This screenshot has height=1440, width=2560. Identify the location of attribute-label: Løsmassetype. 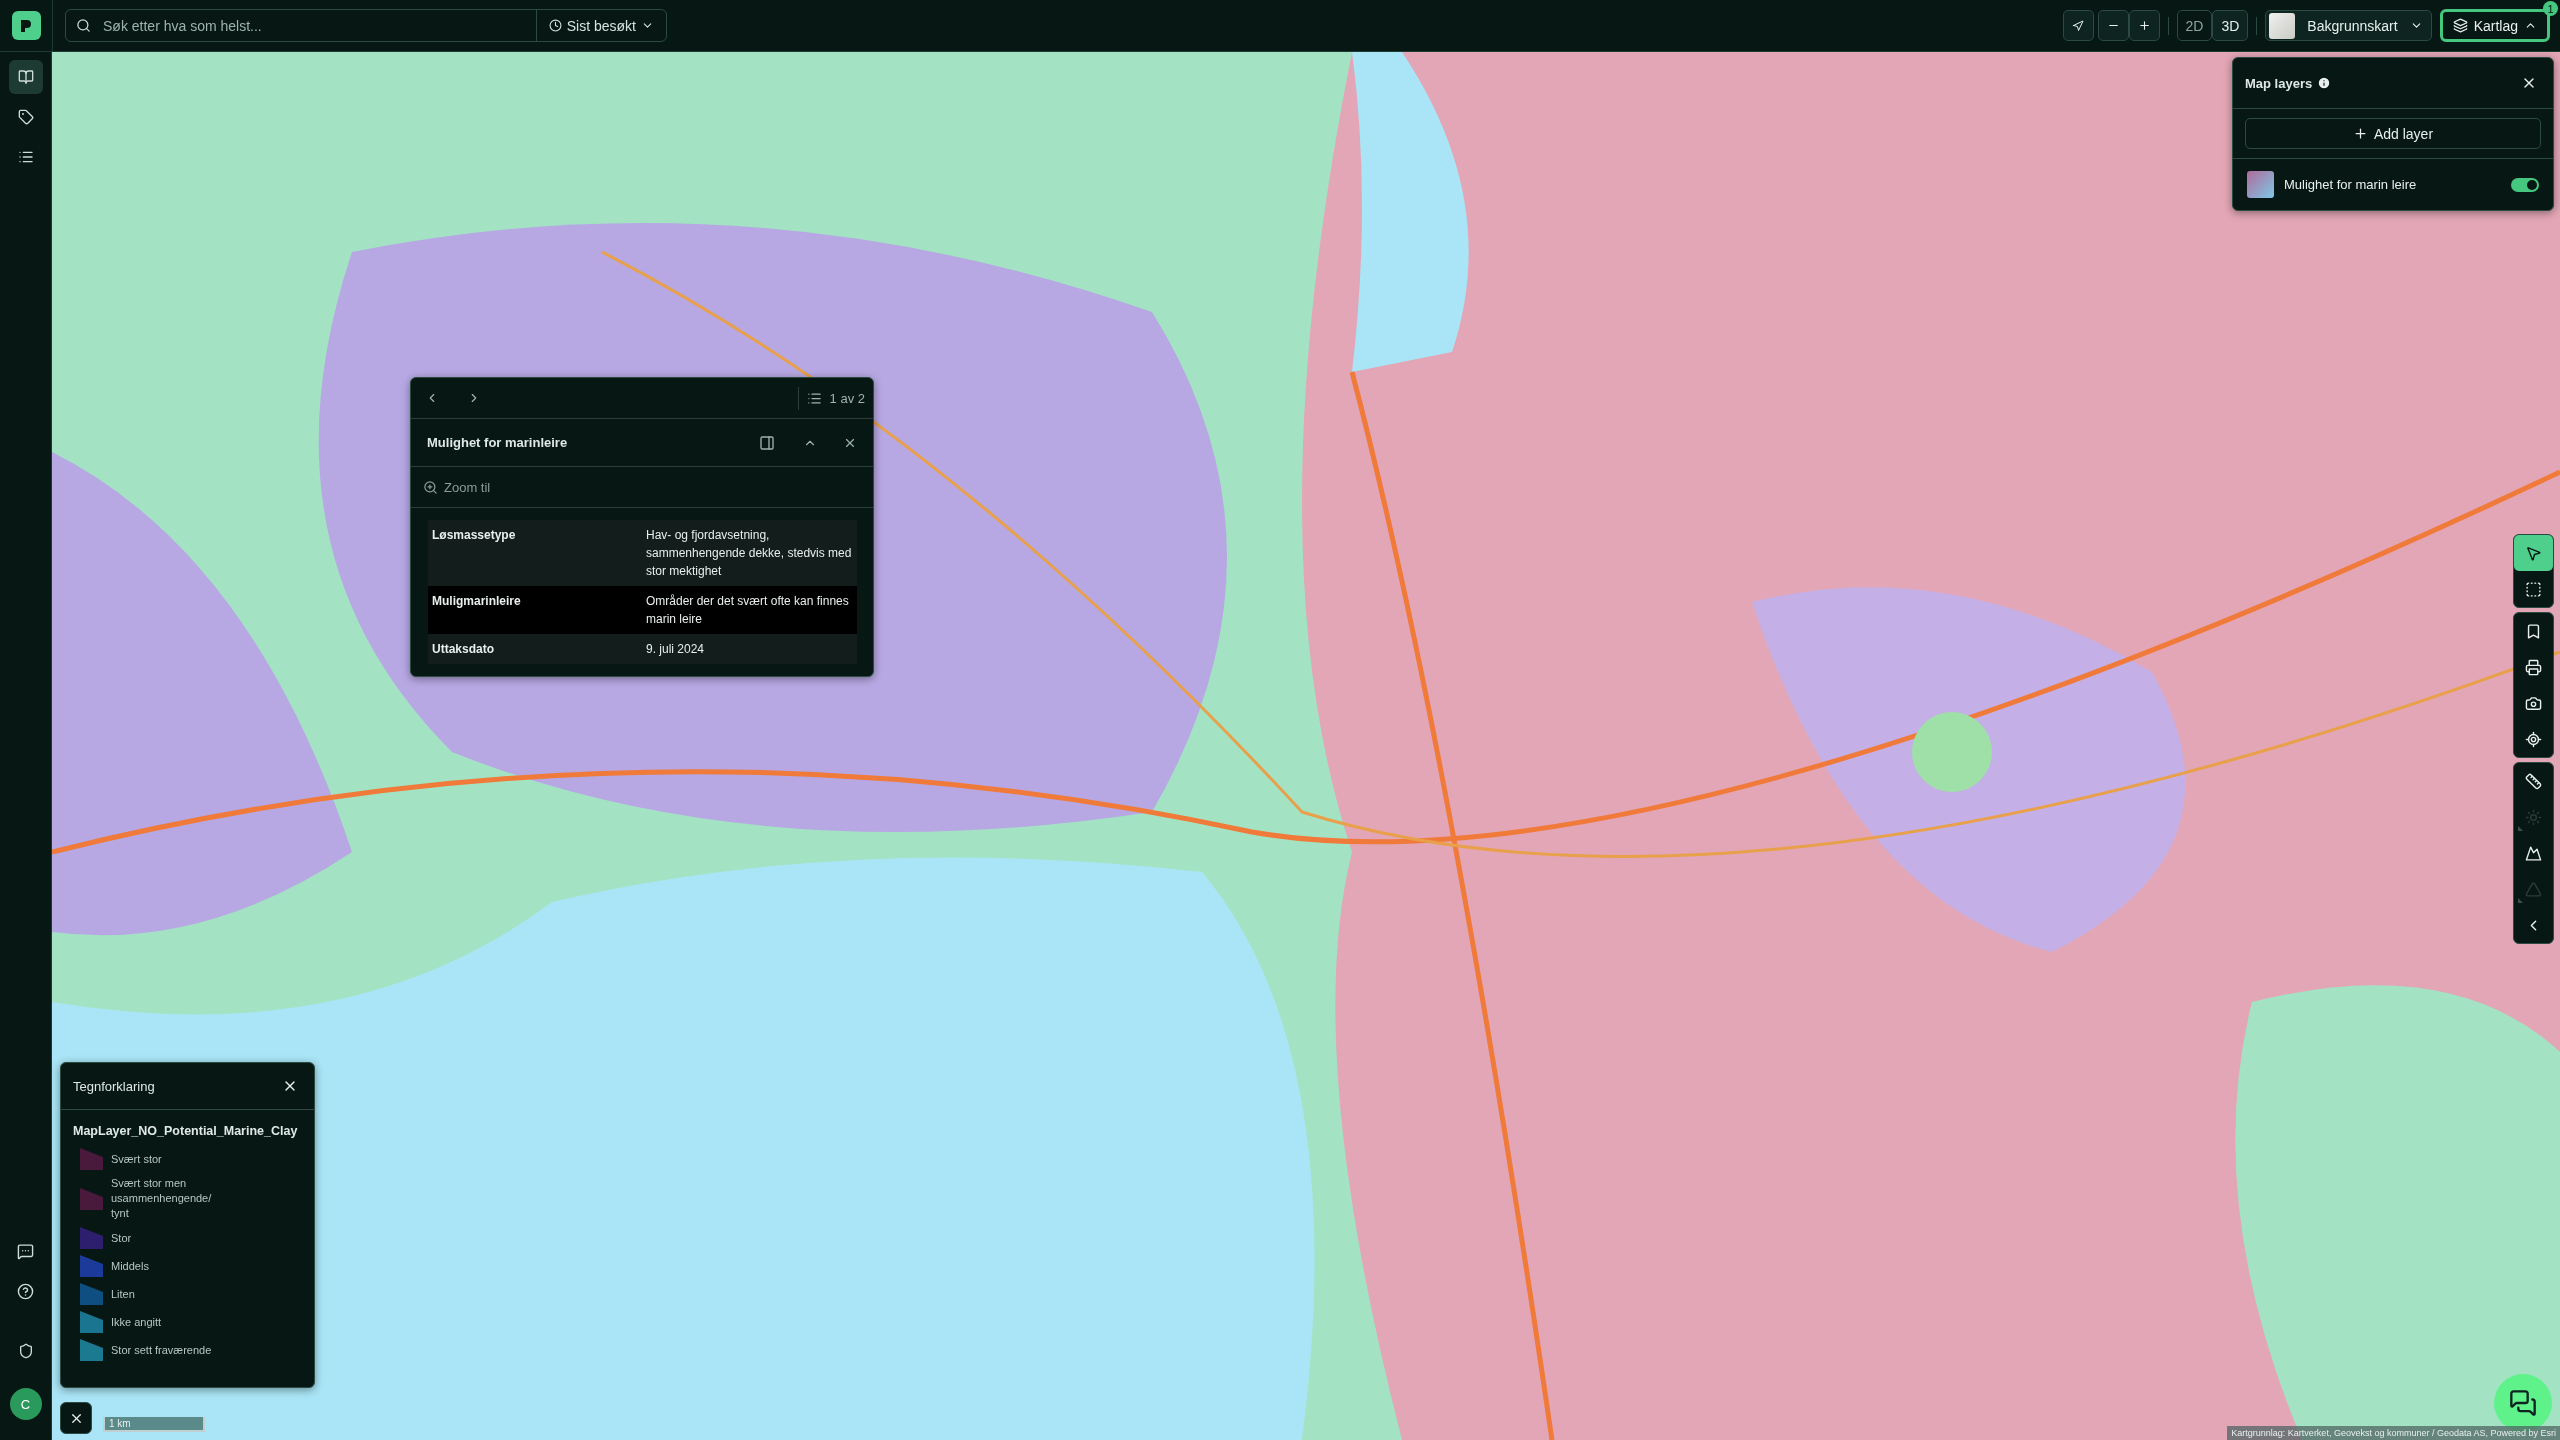
(474, 535).